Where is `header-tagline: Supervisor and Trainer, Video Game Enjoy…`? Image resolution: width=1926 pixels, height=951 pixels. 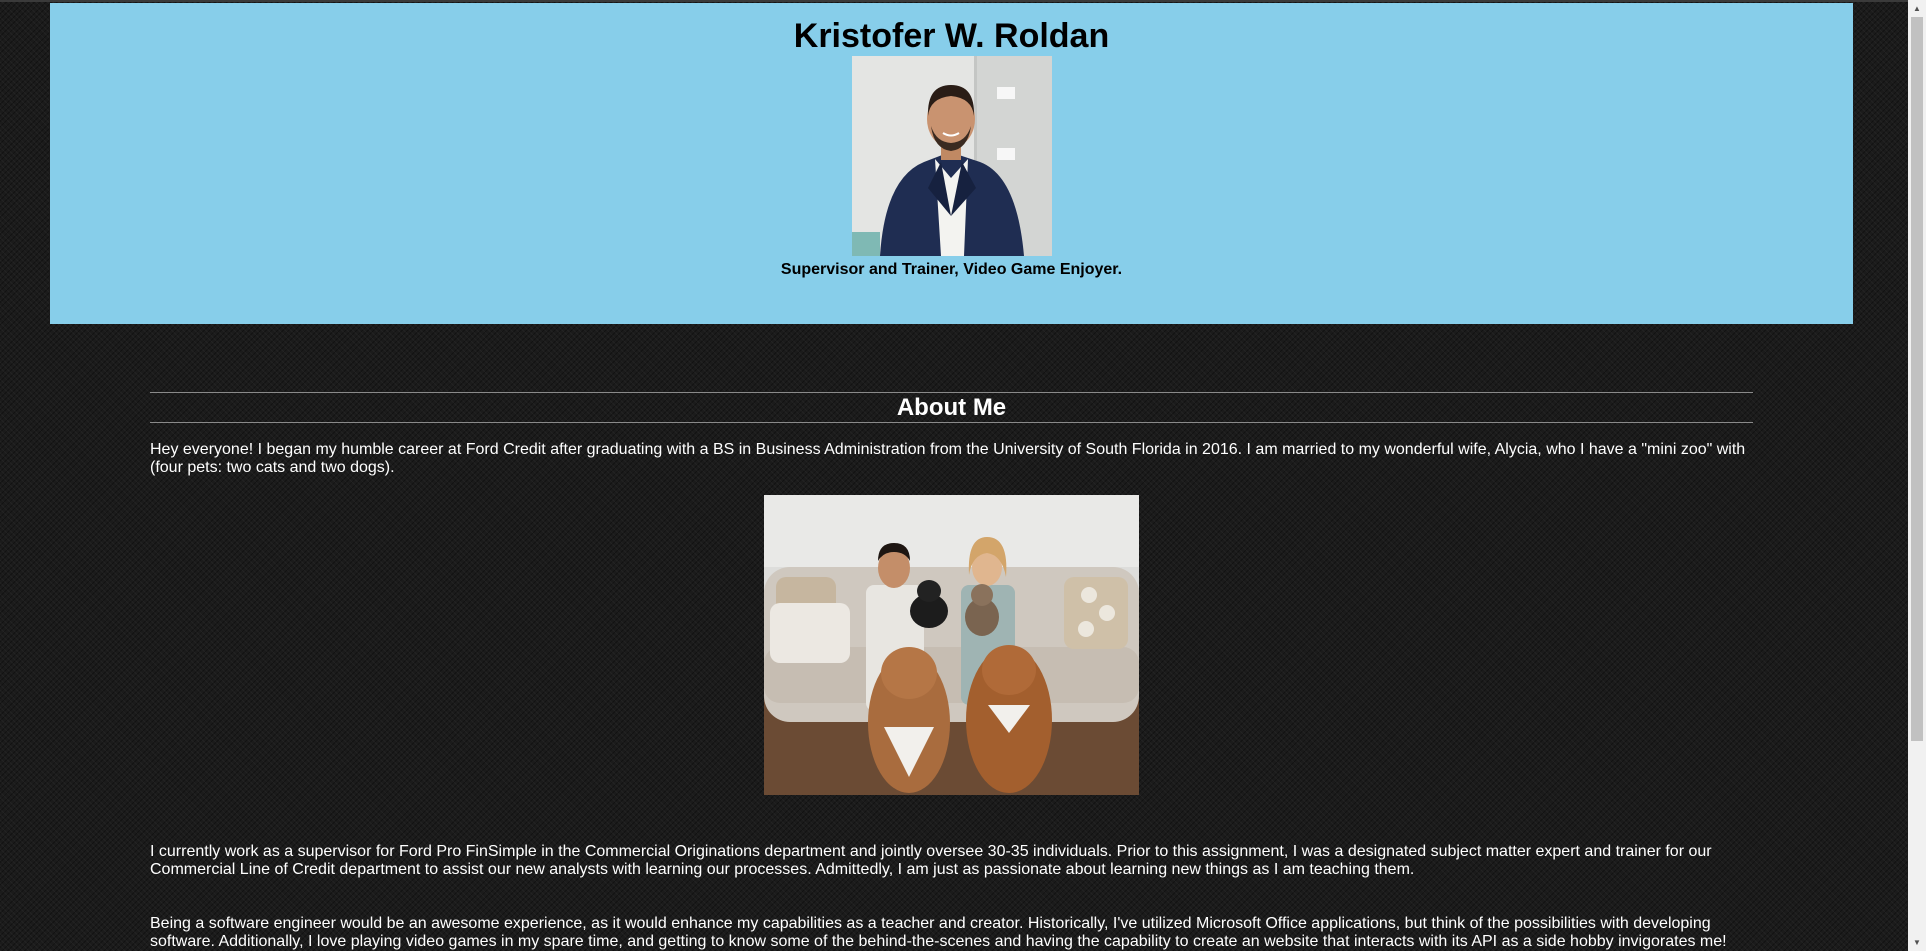
header-tagline: Supervisor and Trainer, Video Game Enjoy… is located at coordinates (951, 269).